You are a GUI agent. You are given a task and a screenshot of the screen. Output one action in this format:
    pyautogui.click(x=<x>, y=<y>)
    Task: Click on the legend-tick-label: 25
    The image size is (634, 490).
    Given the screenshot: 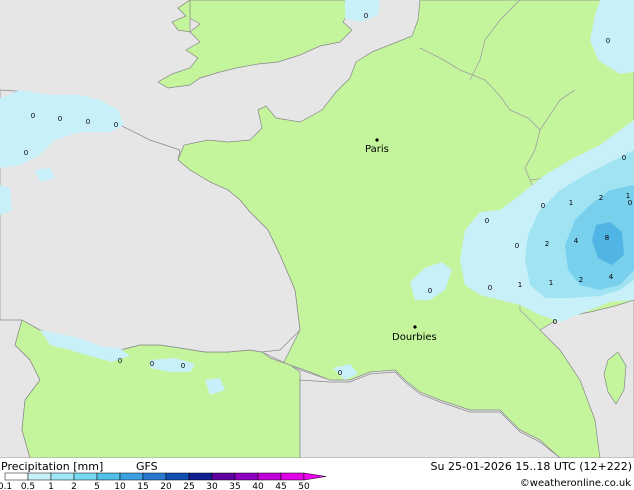 What is the action you would take?
    pyautogui.click(x=188, y=486)
    